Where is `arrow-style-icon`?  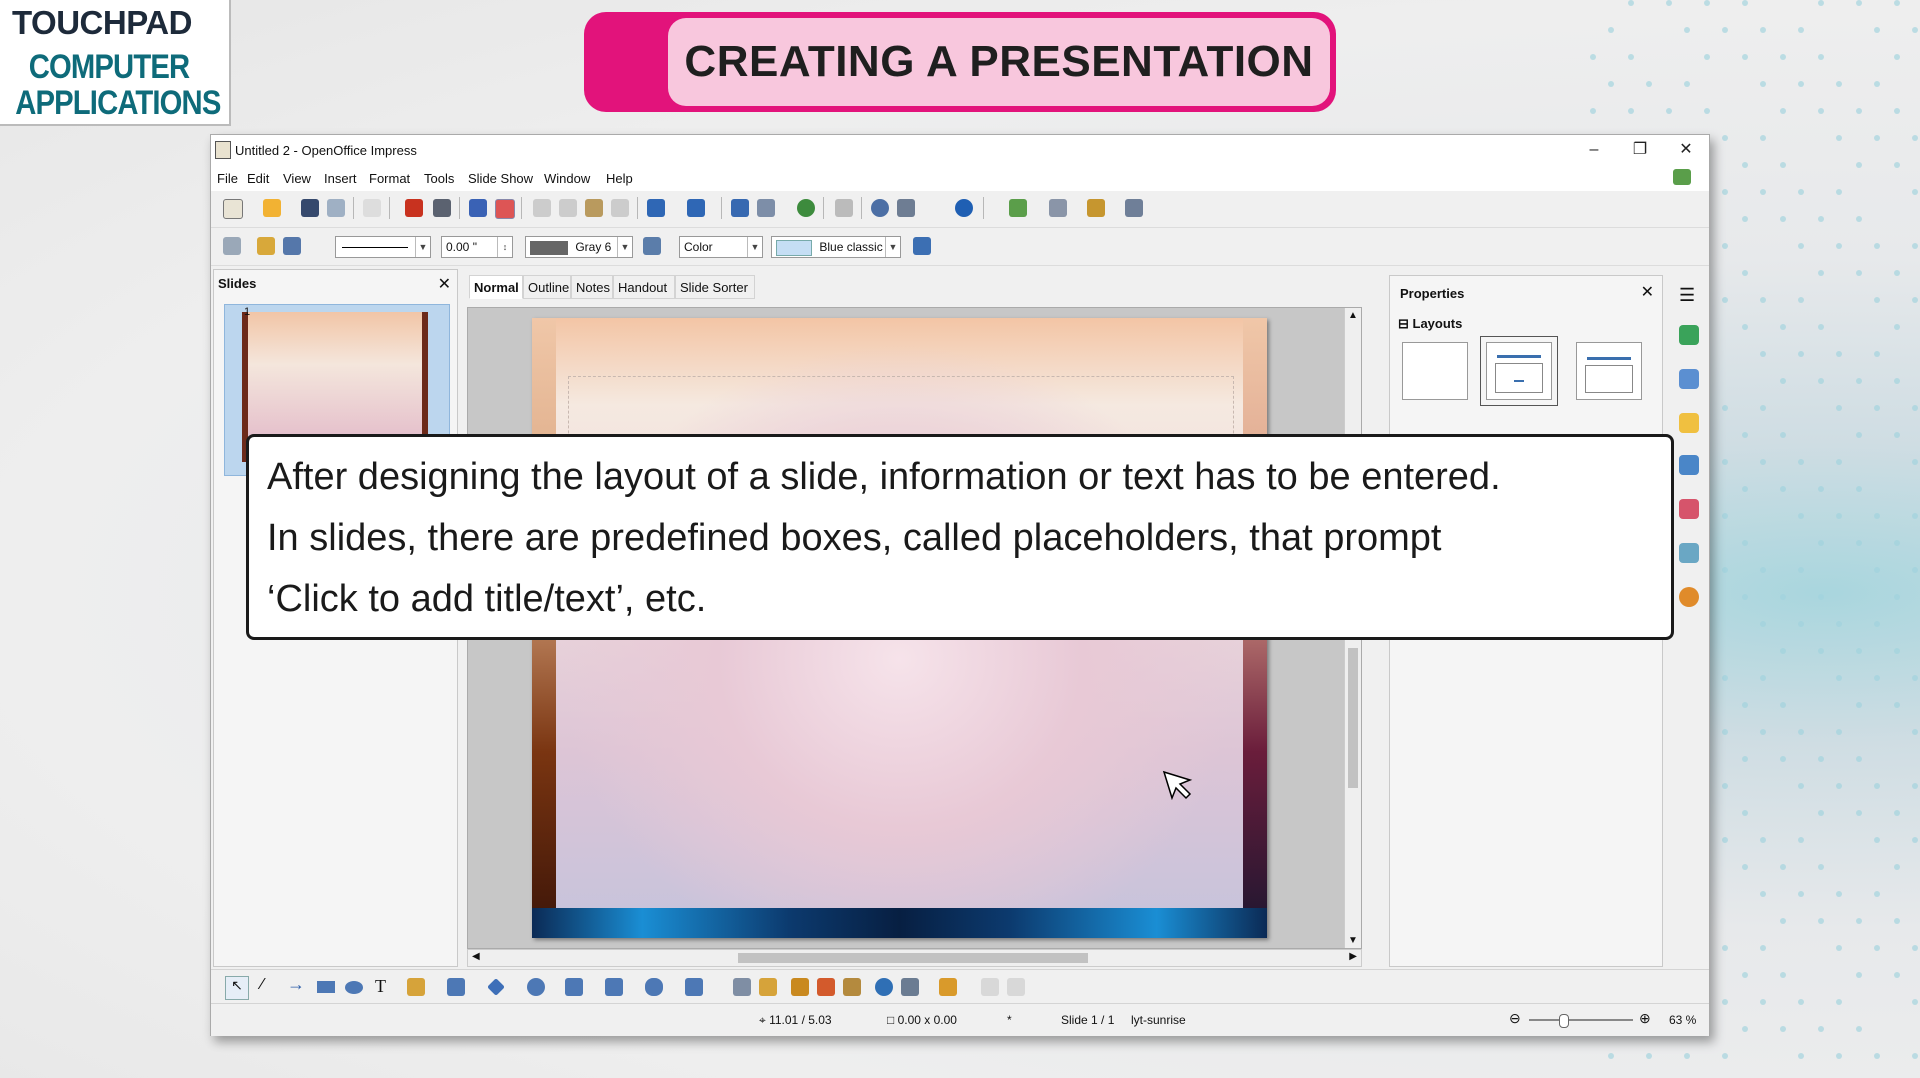 arrow-style-icon is located at coordinates (292, 246).